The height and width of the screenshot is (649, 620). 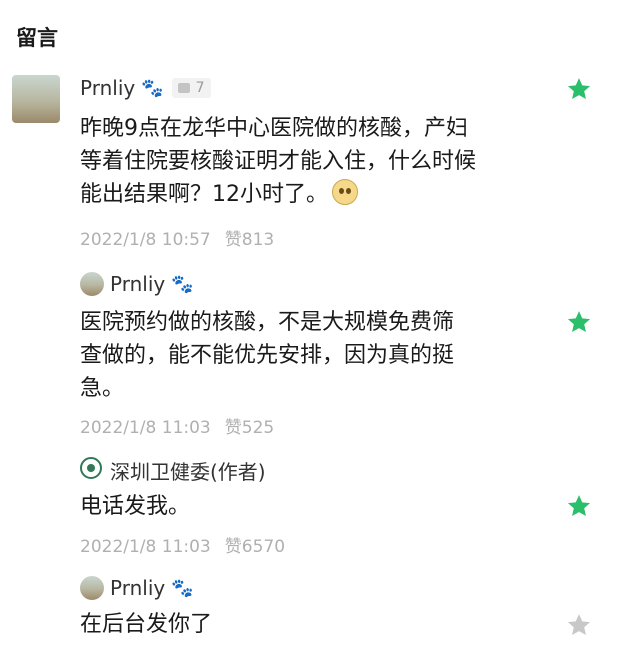 I want to click on timestamp: 2022/1/8 10:57, so click(x=145, y=240).